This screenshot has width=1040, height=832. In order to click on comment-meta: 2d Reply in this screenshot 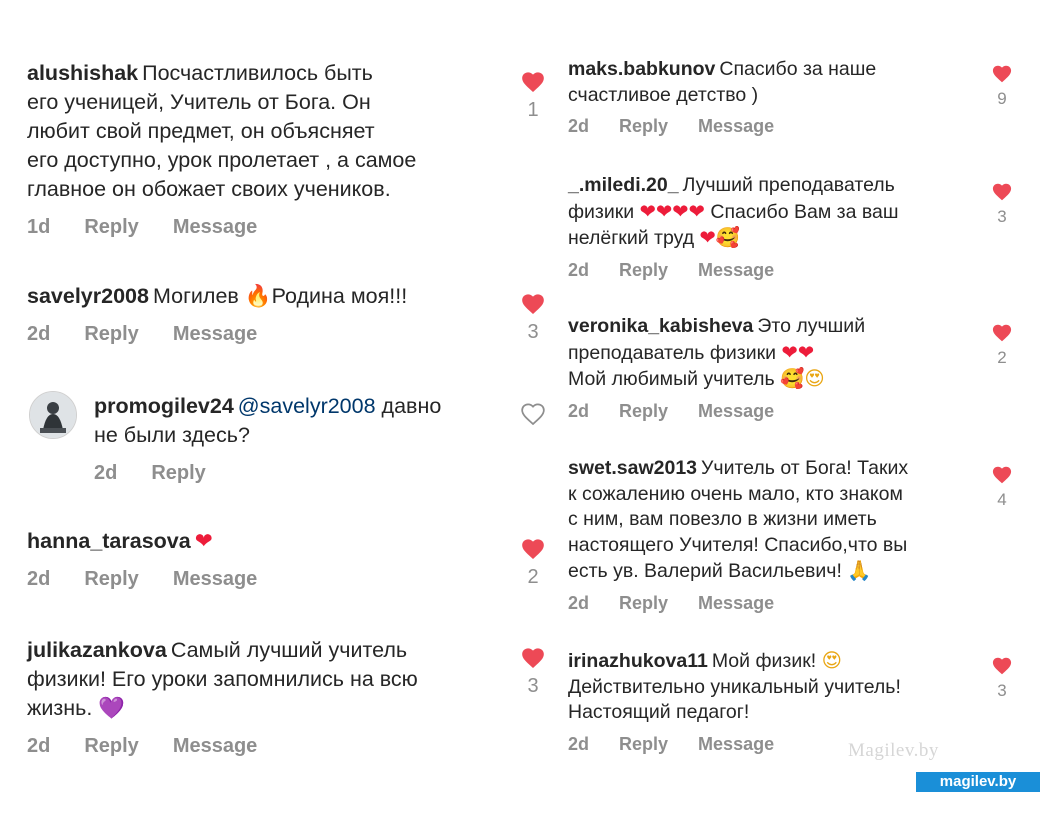, I will do `click(294, 473)`.